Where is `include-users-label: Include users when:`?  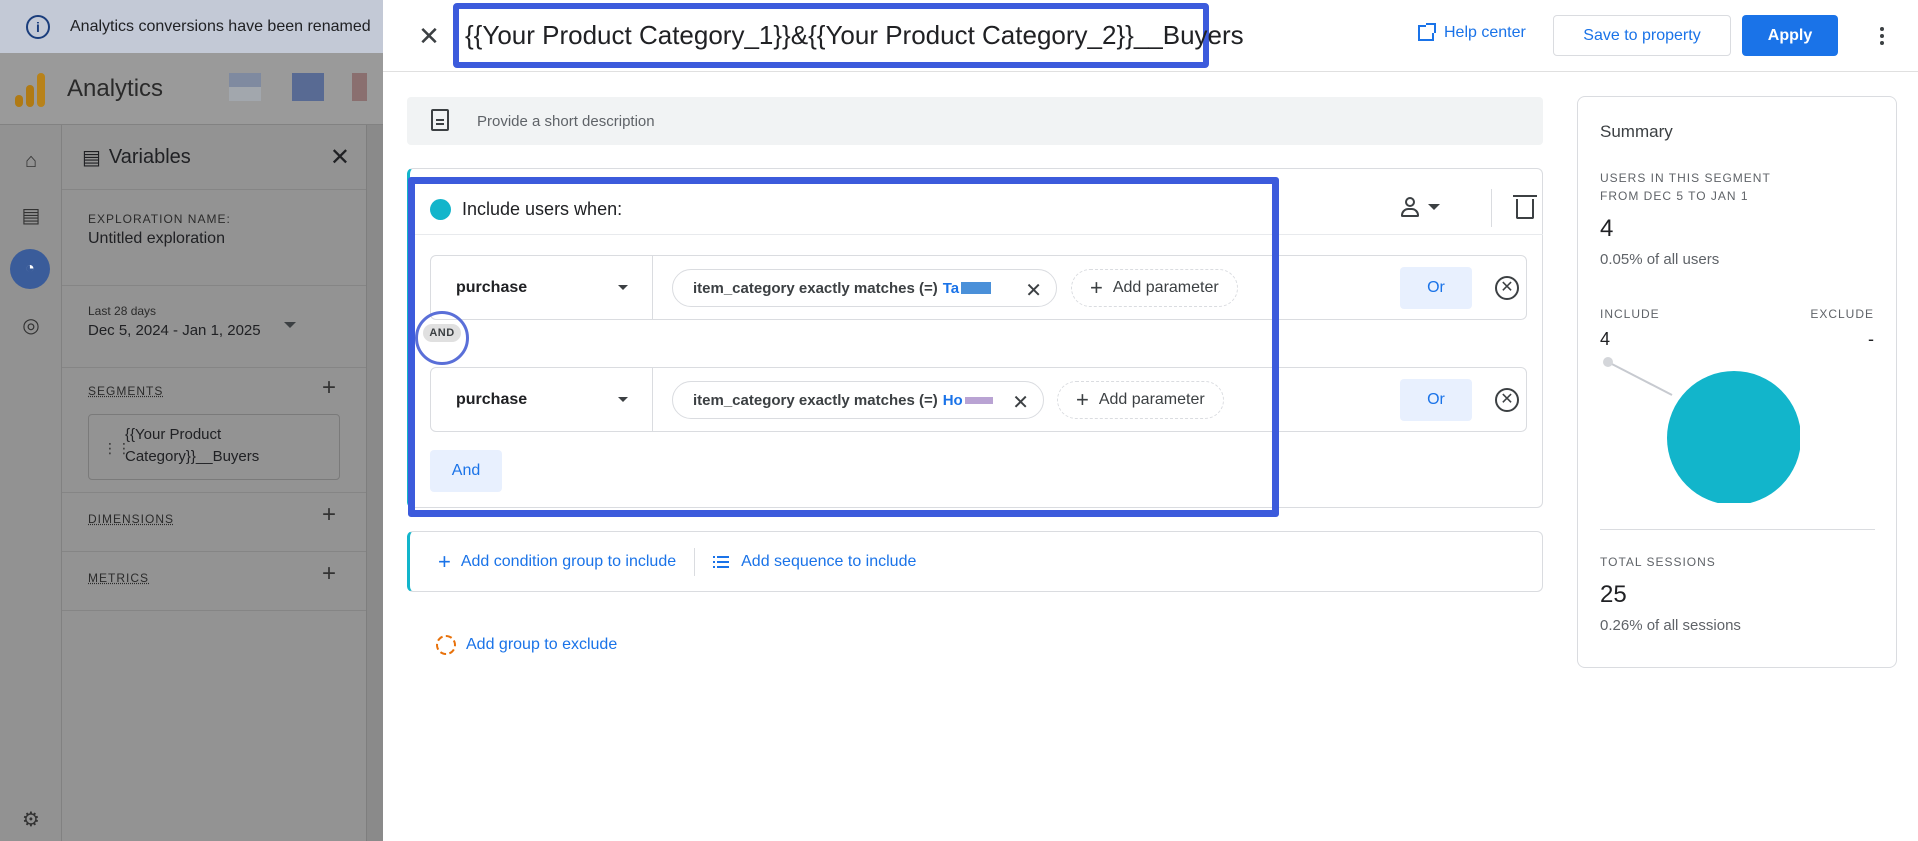 include-users-label: Include users when: is located at coordinates (542, 209).